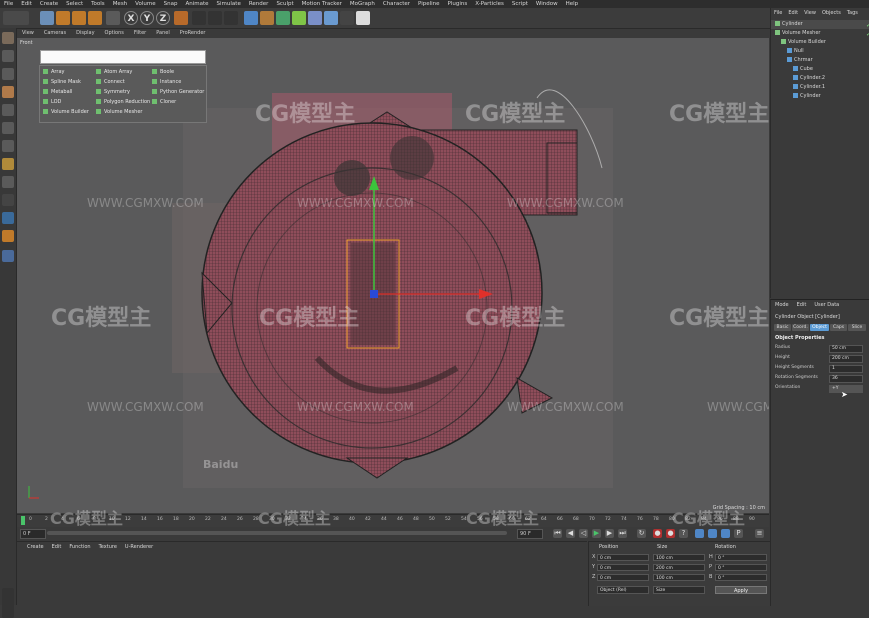  I want to click on floor-icon, so click(331, 18).